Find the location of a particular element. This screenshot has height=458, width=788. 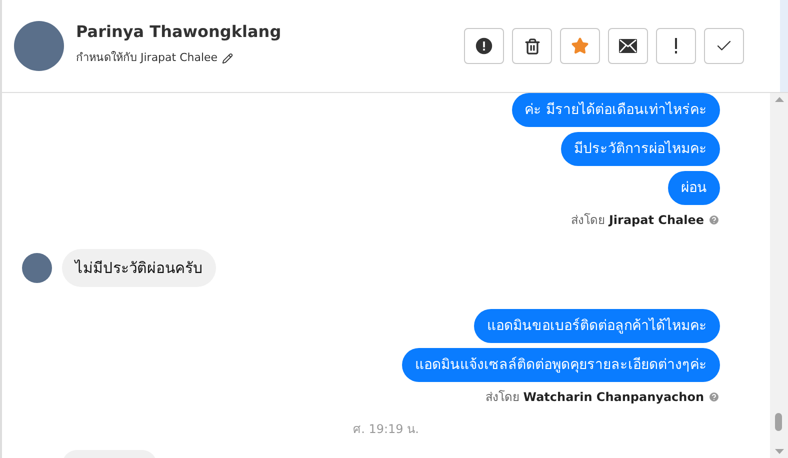

message-bubble: ค่ะ มีรายได้ต่อเดือนเท่าไหร่คะ is located at coordinates (616, 110).